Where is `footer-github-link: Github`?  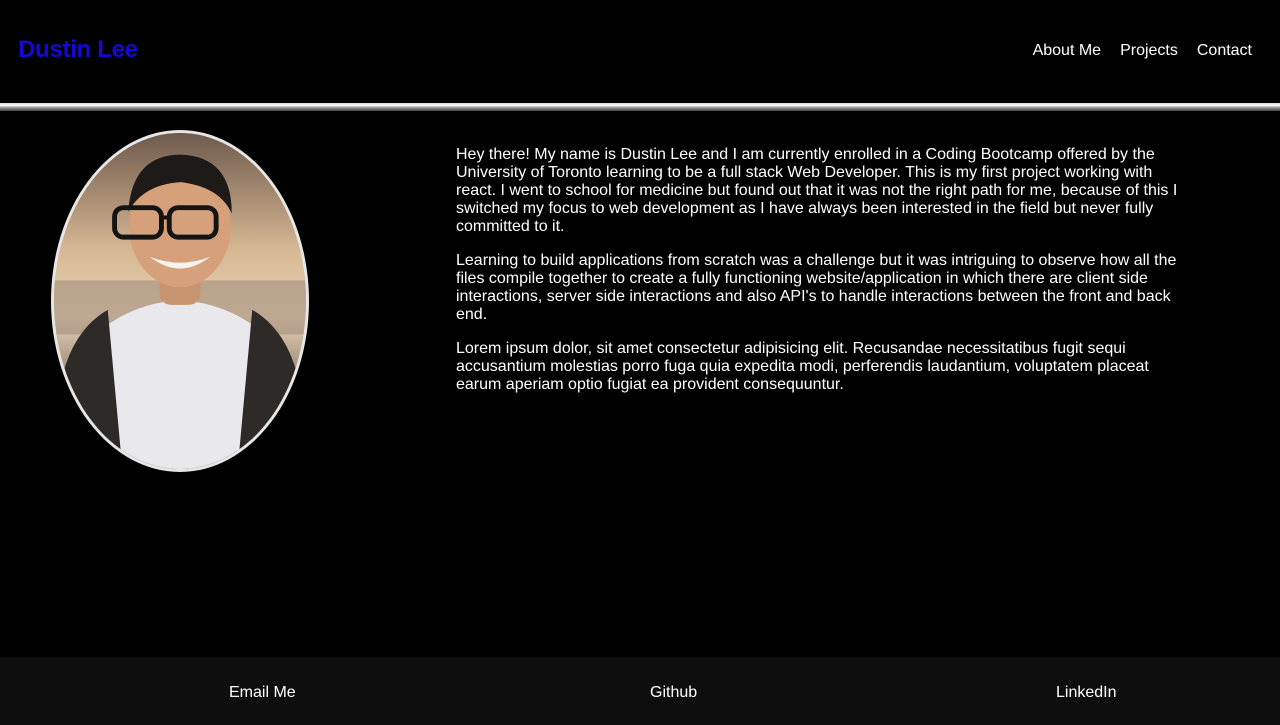
footer-github-link: Github is located at coordinates (673, 693).